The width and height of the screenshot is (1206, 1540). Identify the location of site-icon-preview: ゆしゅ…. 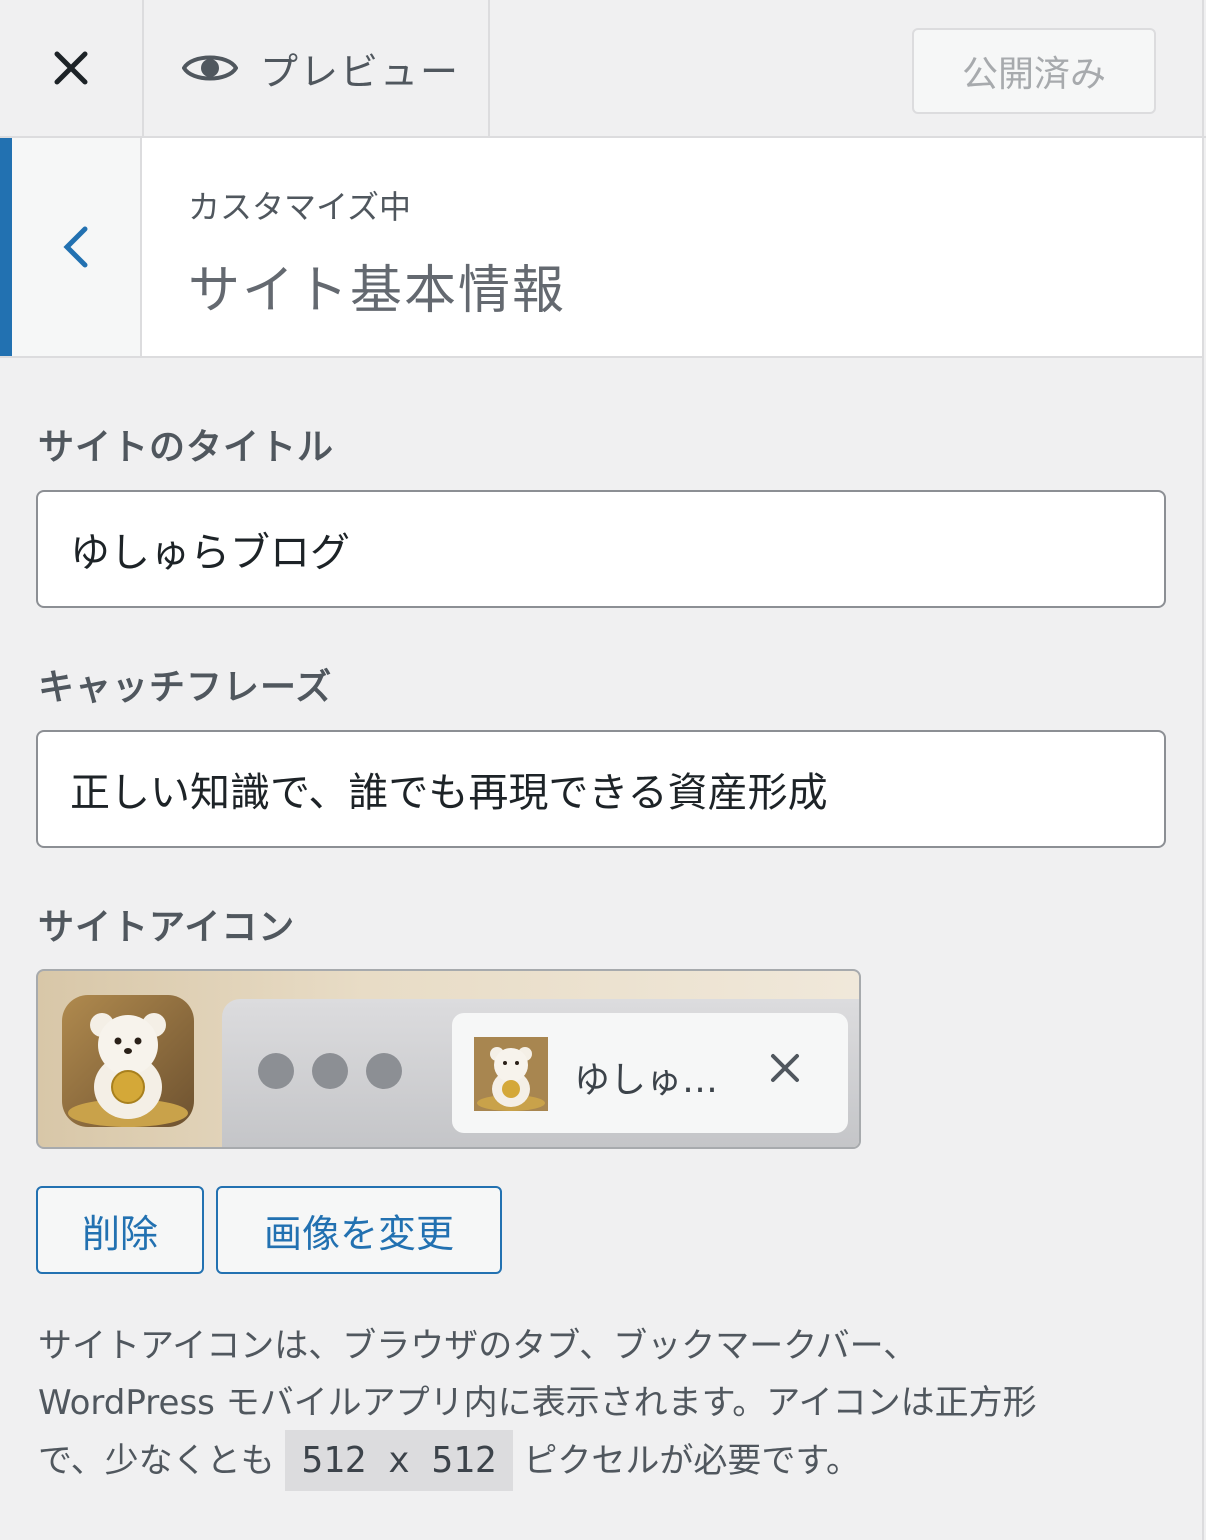
(448, 1059).